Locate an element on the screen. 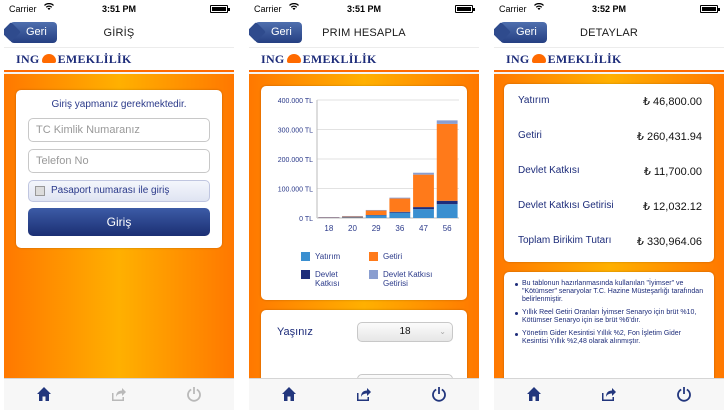 The width and height of the screenshot is (724, 410). nav-bar: Geri PRIM HESAPLA is located at coordinates (364, 33).